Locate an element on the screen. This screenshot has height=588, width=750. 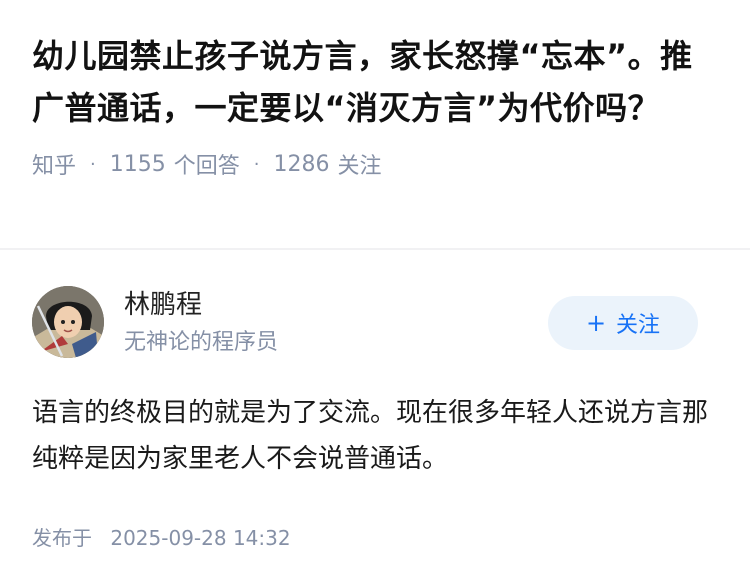
answer-count: 1155 is located at coordinates (137, 164).